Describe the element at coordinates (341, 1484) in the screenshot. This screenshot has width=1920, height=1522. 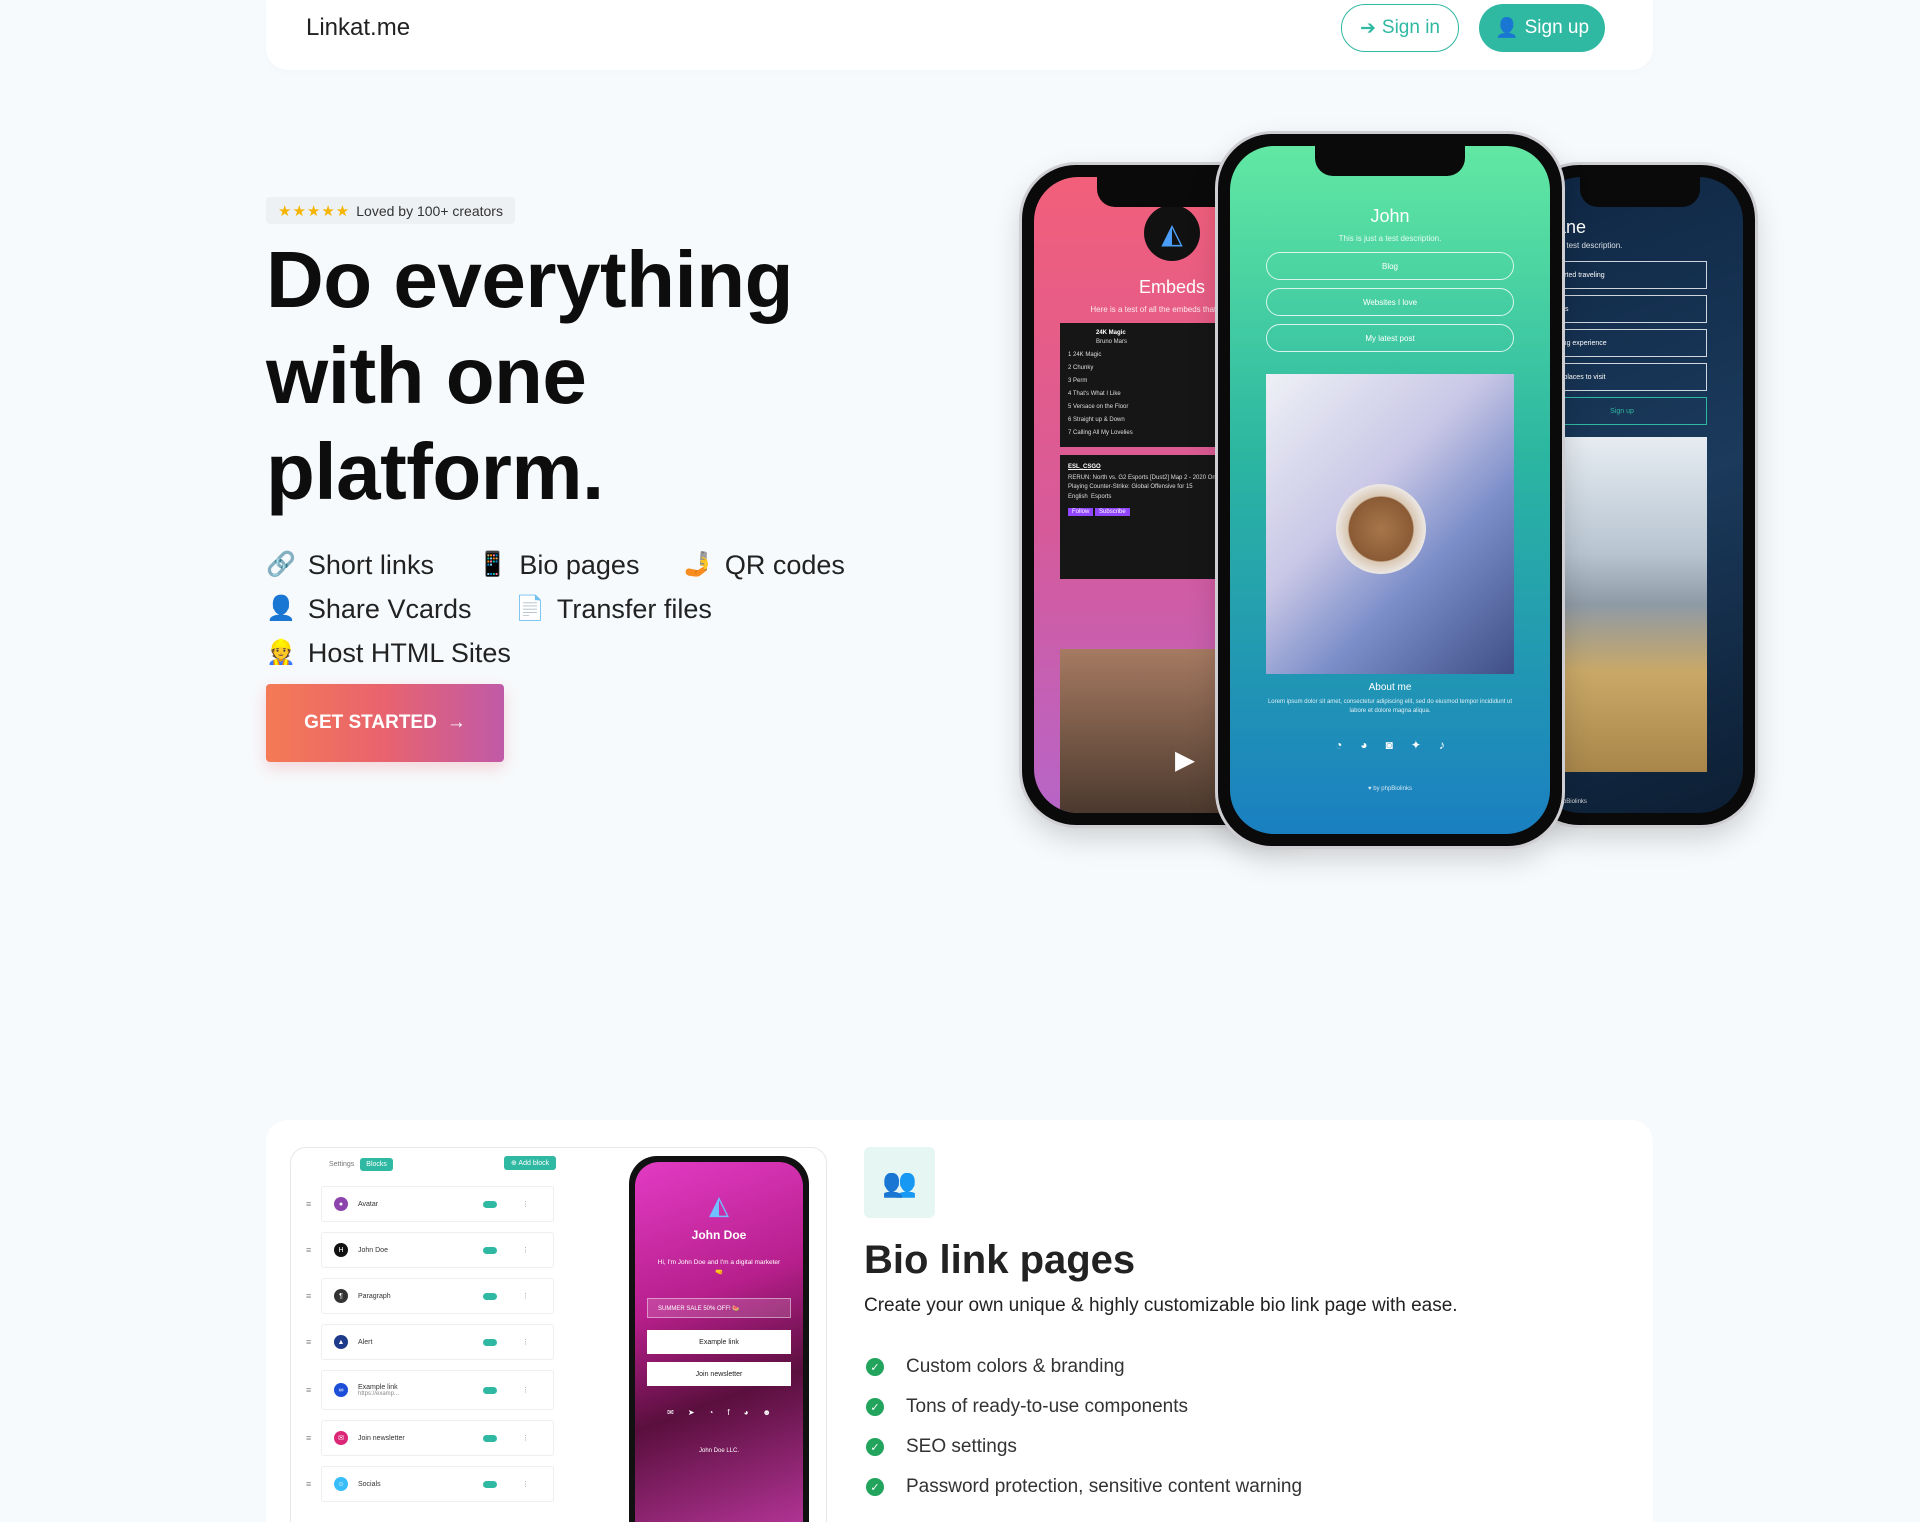
I see `block-icon: ☺` at that location.